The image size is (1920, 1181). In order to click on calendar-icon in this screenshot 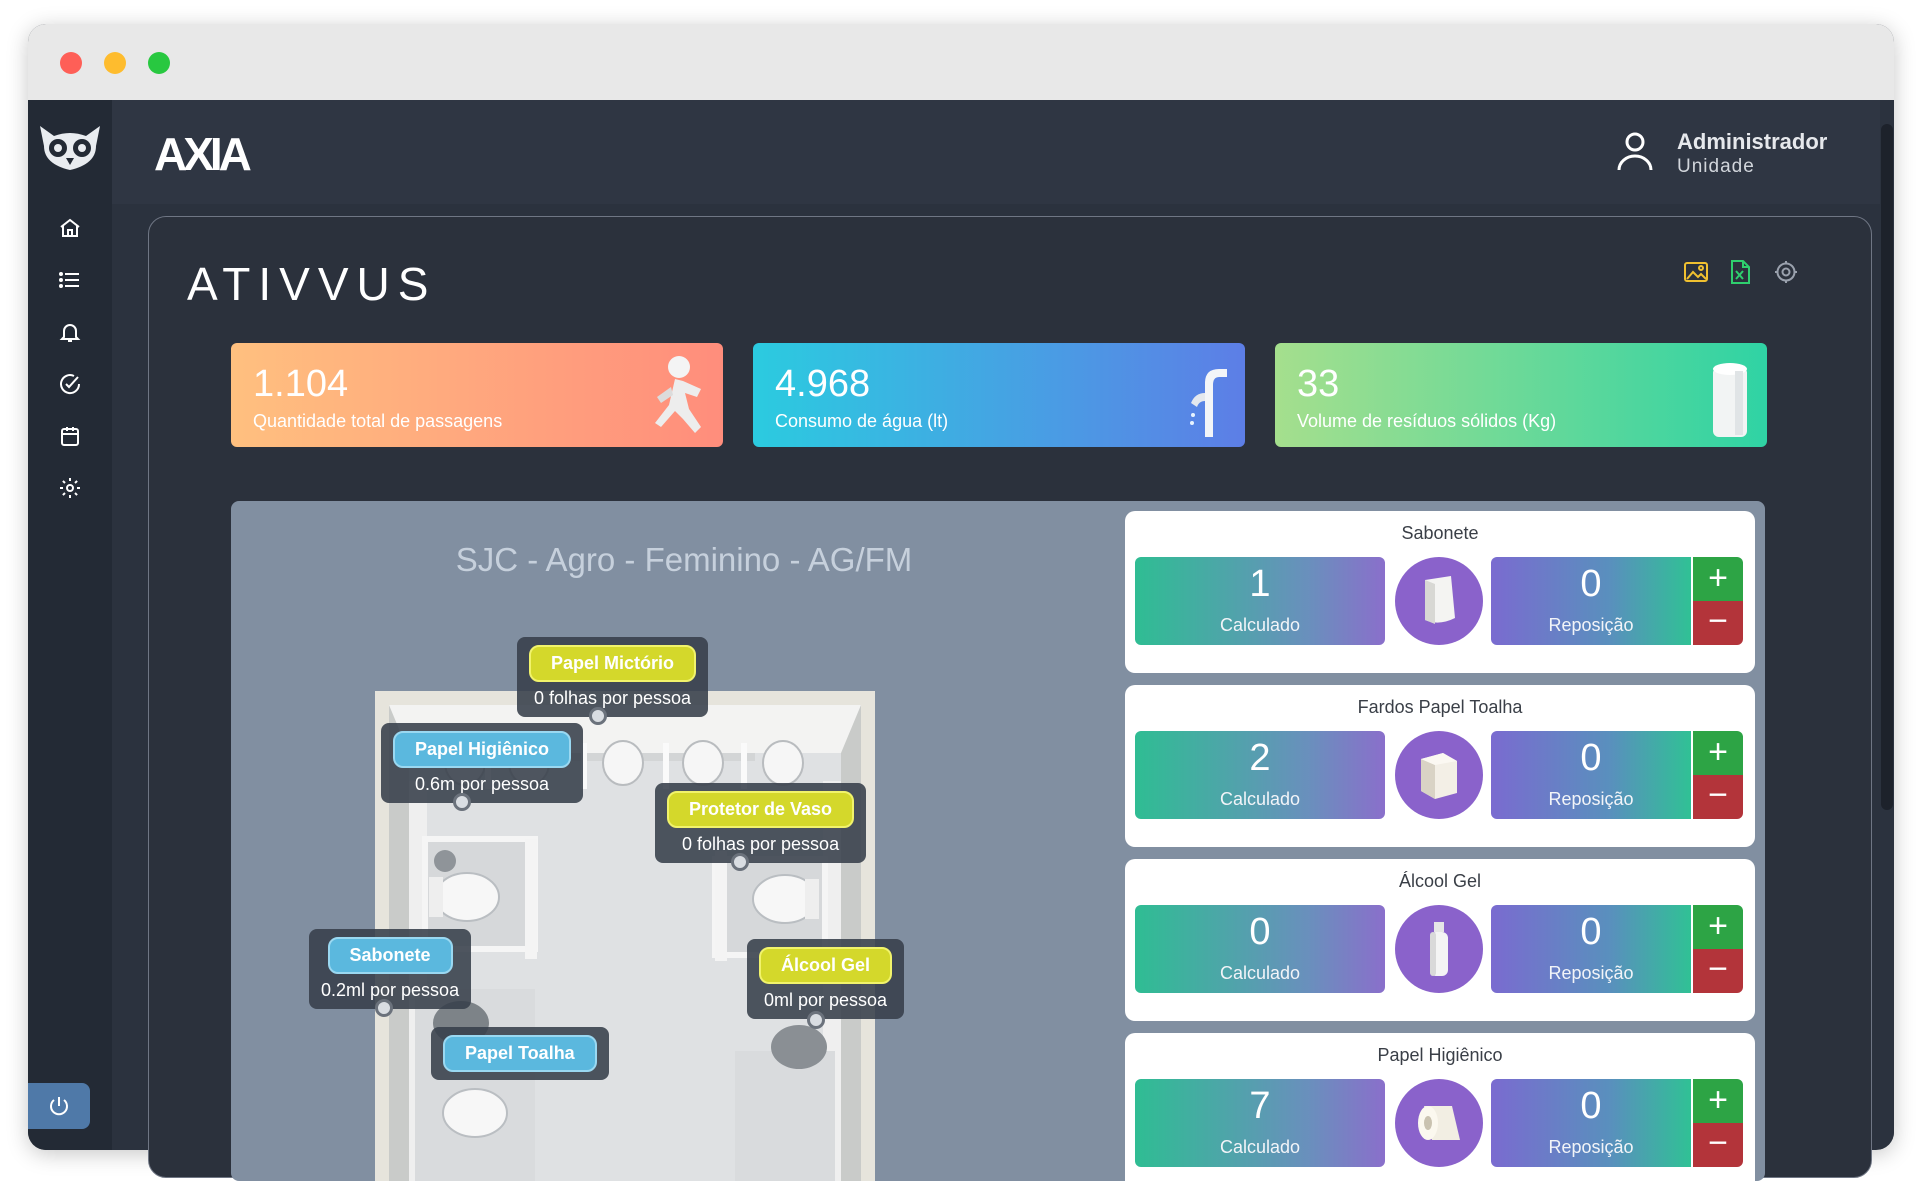, I will do `click(70, 436)`.